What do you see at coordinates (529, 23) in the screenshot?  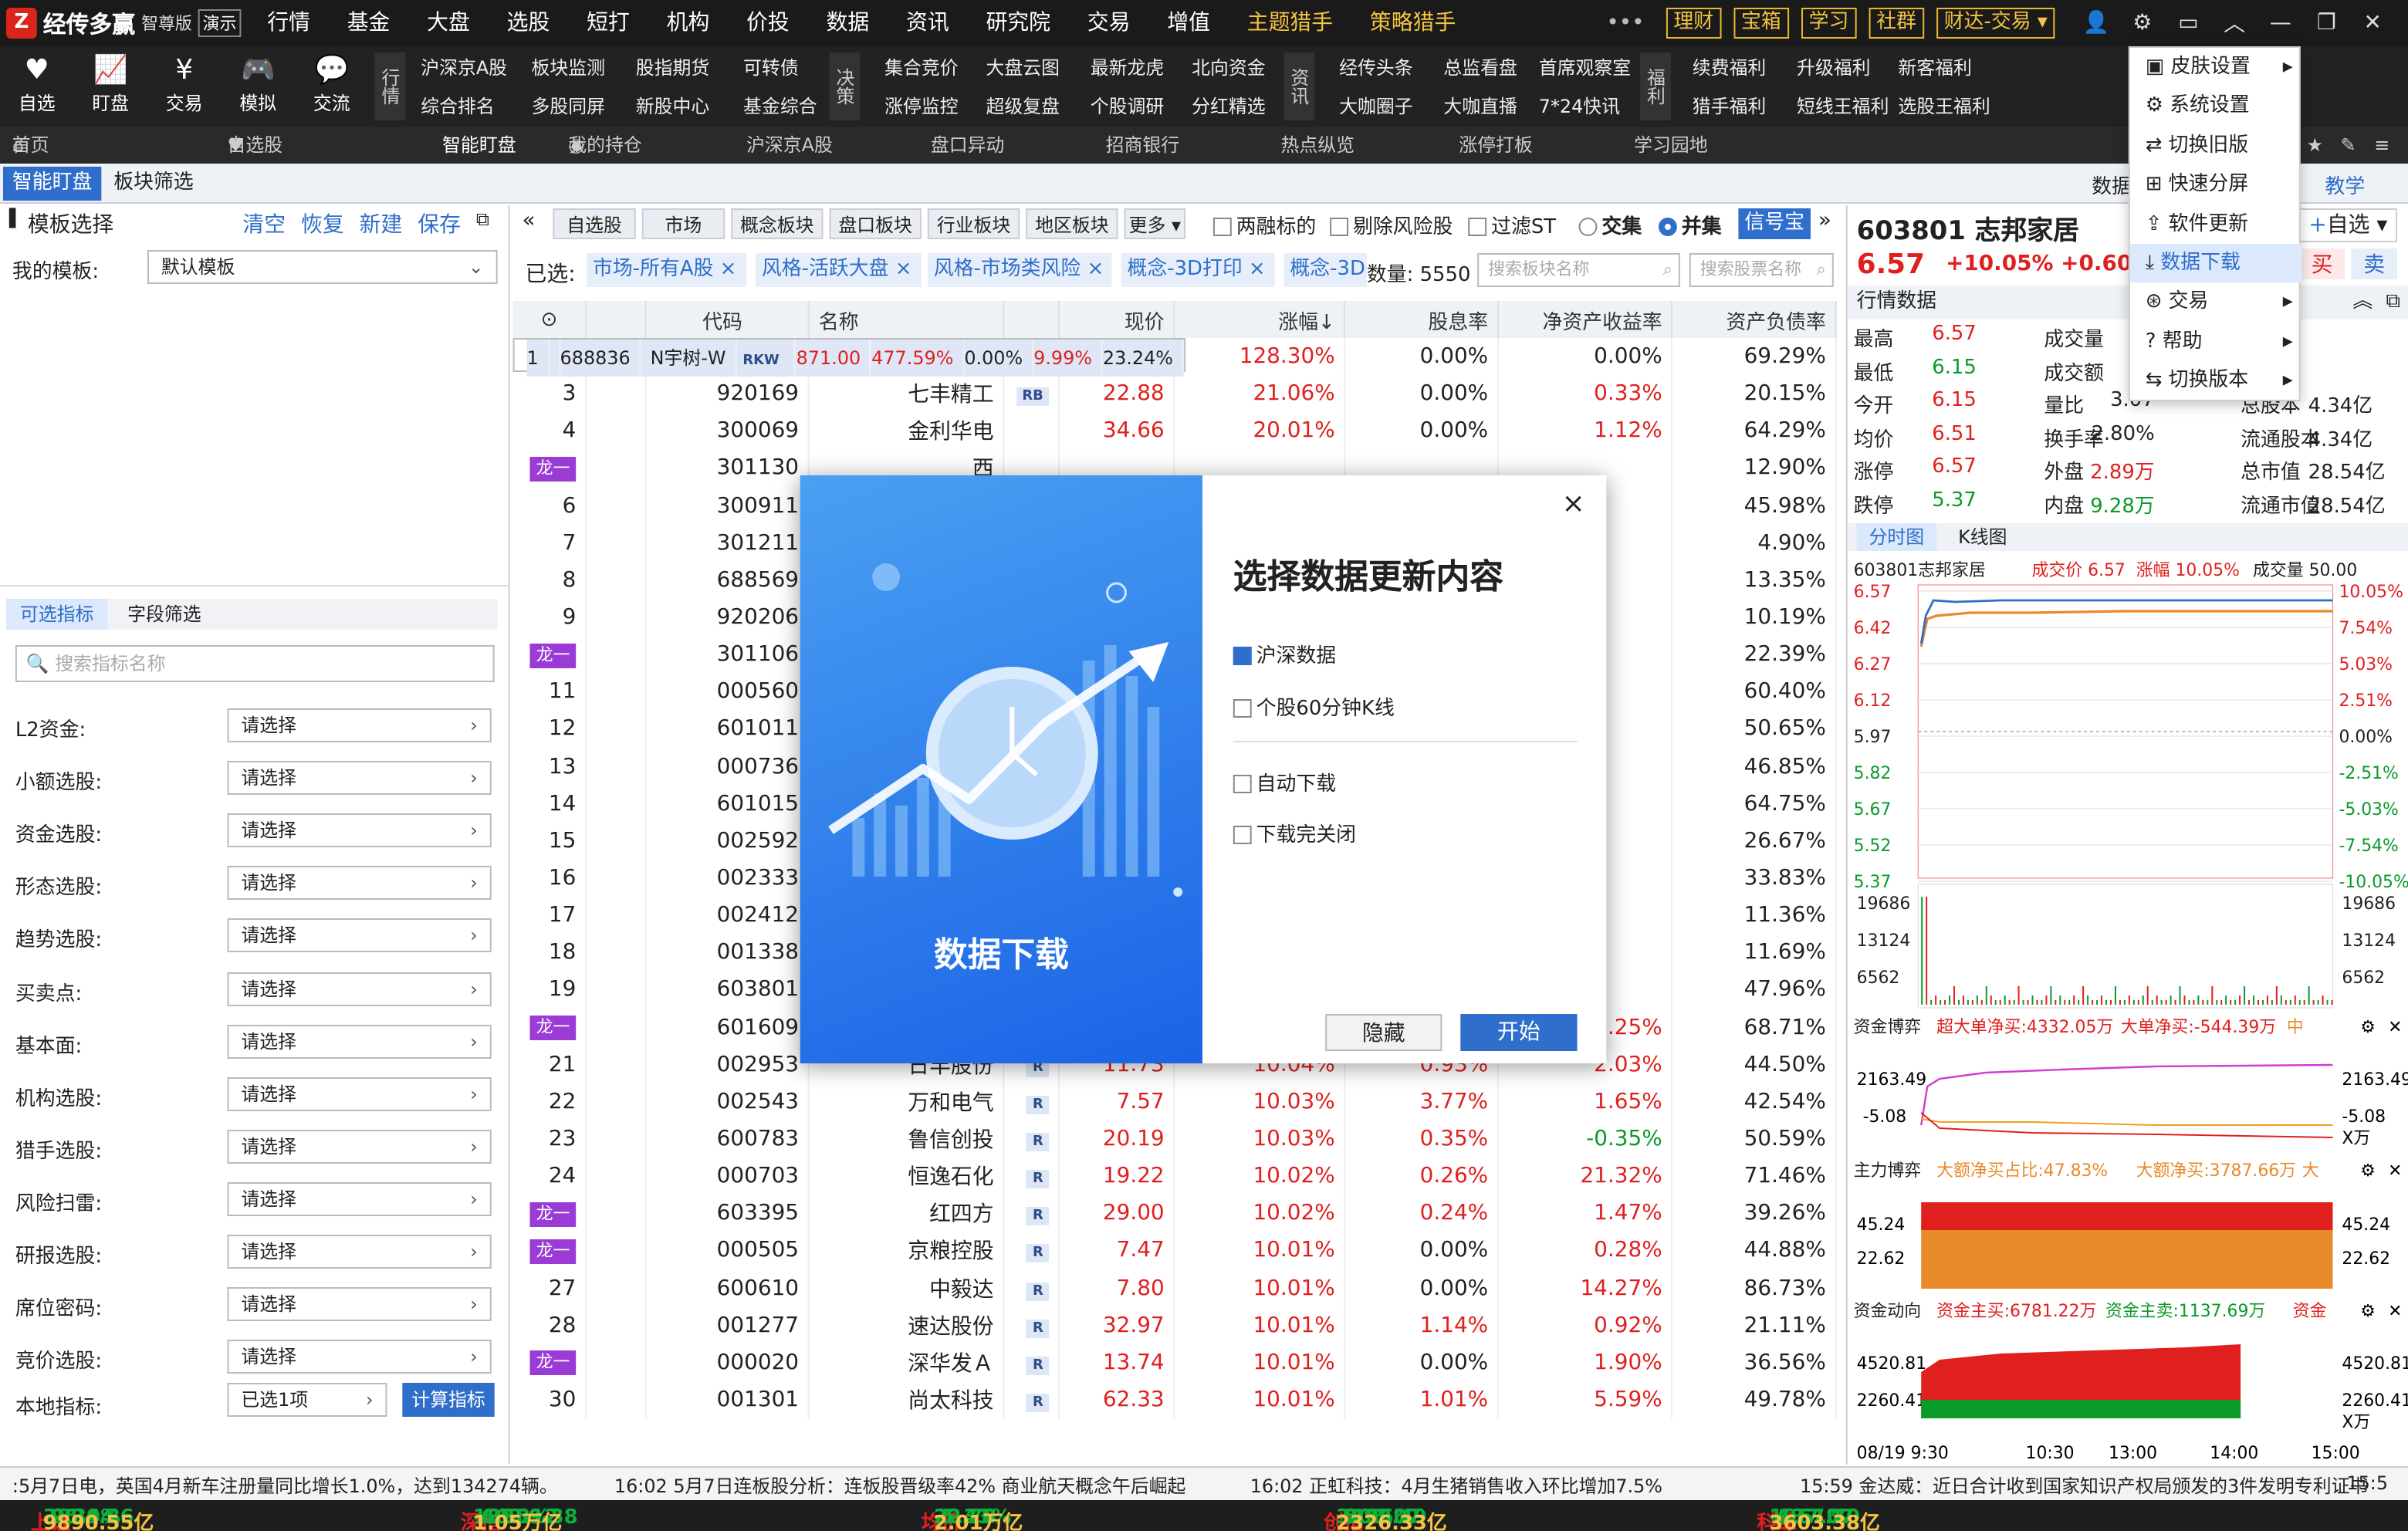 I see `menu-item: 选股` at bounding box center [529, 23].